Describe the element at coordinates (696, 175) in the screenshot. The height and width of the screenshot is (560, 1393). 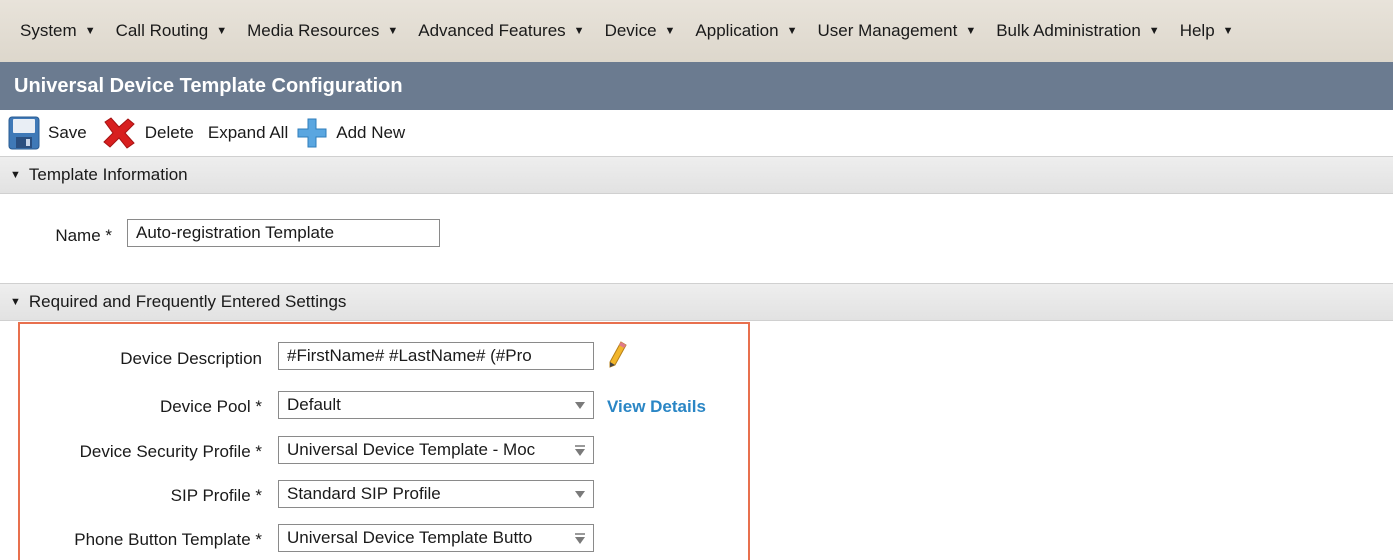
I see `section-template-information: ▼ Template Information` at that location.